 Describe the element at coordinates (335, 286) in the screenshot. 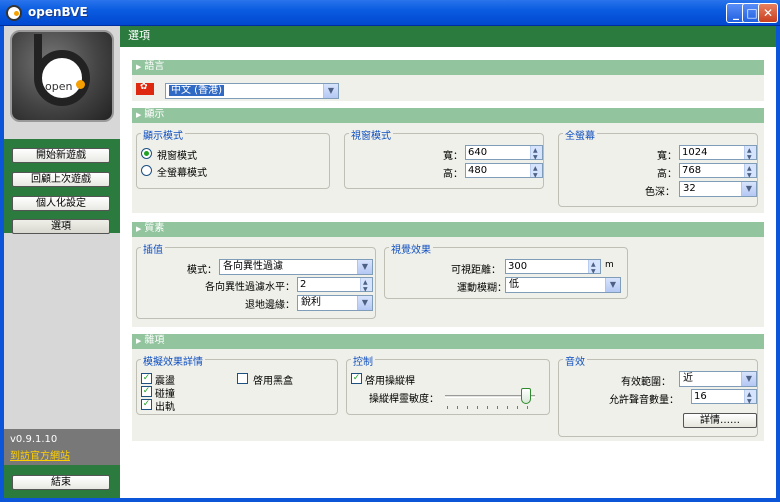

I see `anisotropic-level-input: 2` at that location.